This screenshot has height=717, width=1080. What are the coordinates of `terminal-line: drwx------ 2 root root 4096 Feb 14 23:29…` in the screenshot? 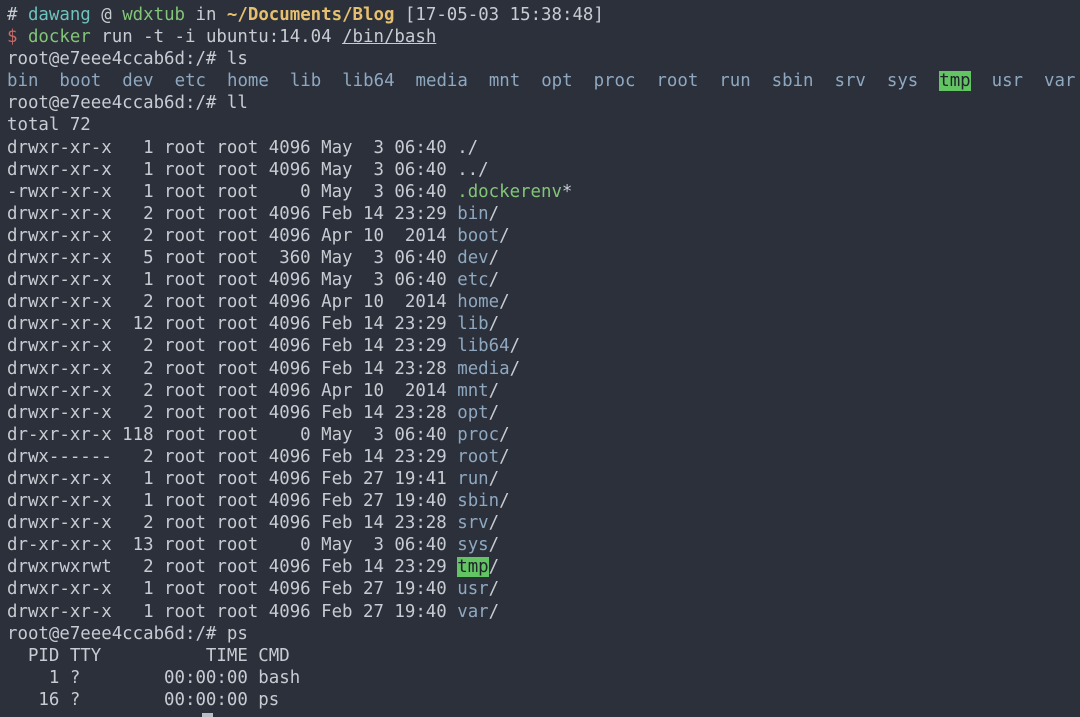 It's located at (258, 456).